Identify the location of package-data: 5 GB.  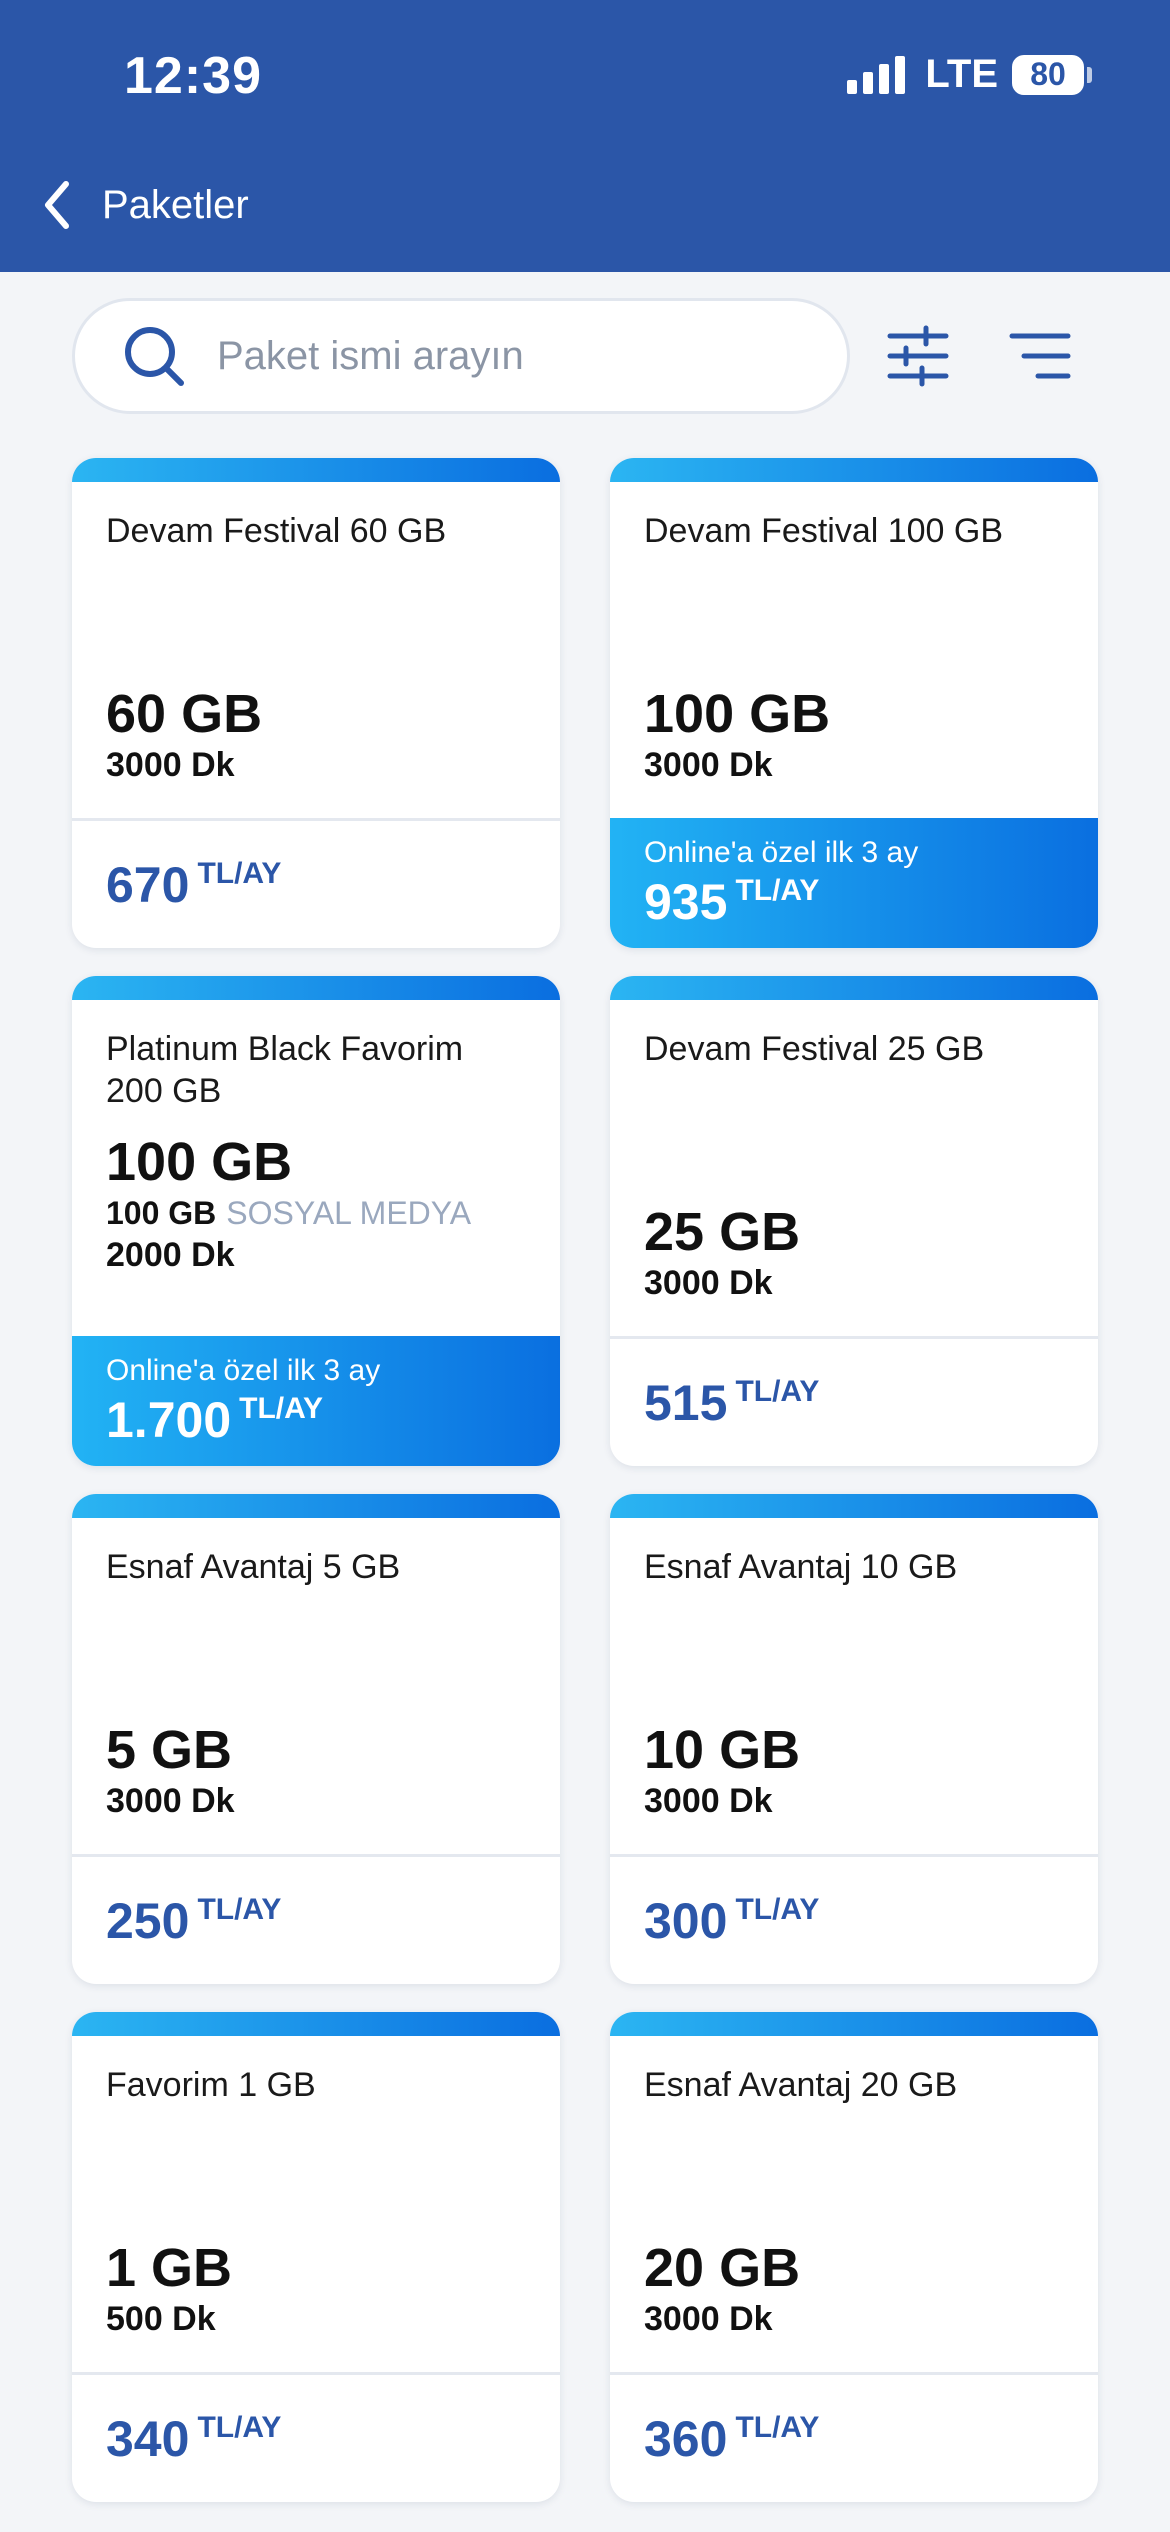
(169, 1750).